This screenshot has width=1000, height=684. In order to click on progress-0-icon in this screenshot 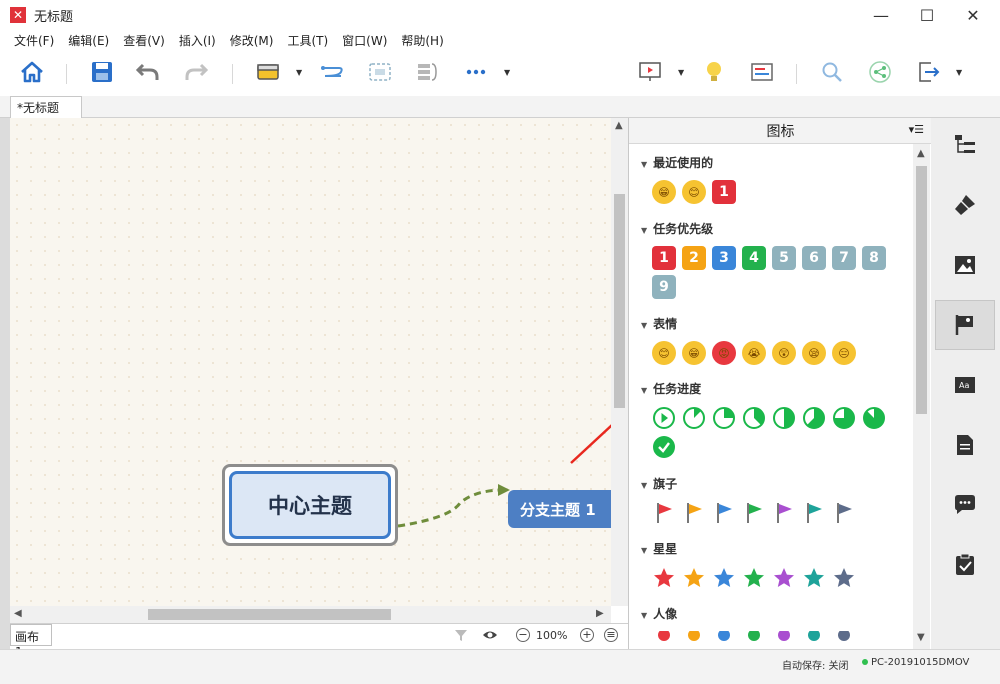, I will do `click(664, 418)`.